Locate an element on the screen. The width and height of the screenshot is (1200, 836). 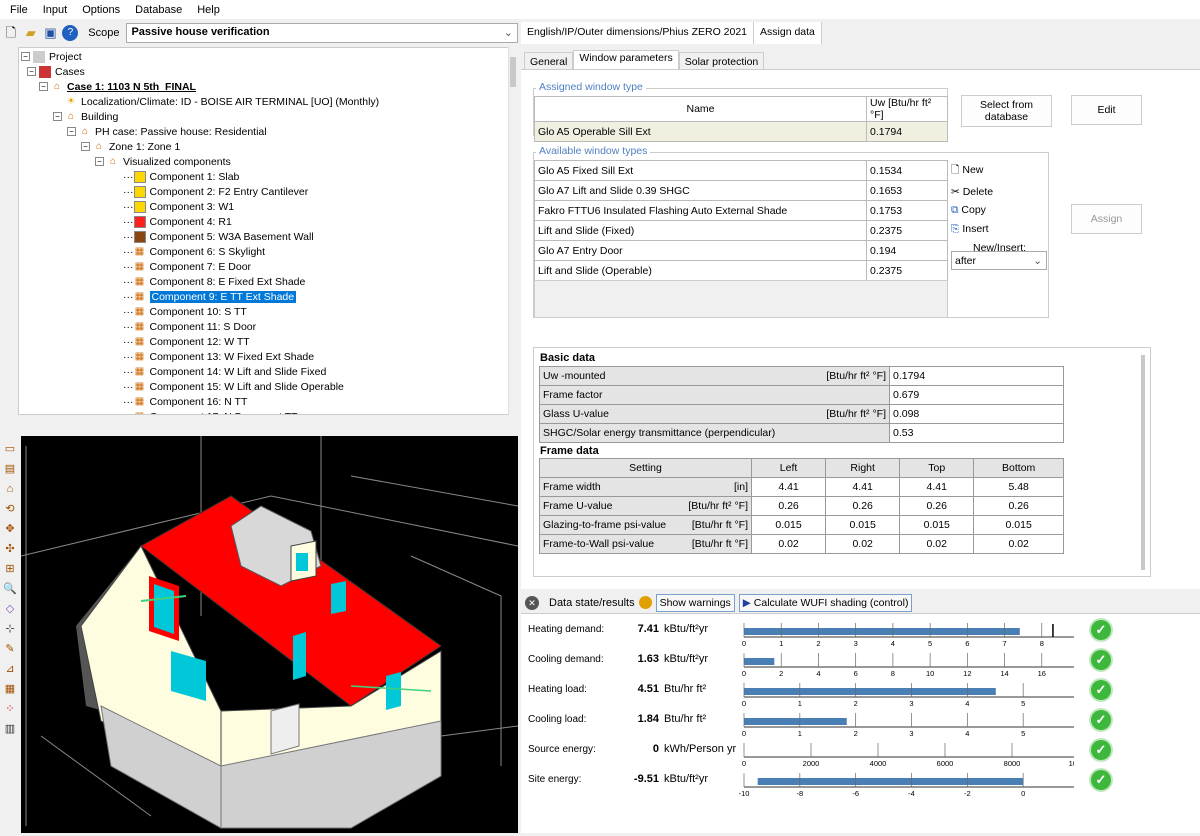
zoom-fit-icon: ⊞ is located at coordinates (10, 569).